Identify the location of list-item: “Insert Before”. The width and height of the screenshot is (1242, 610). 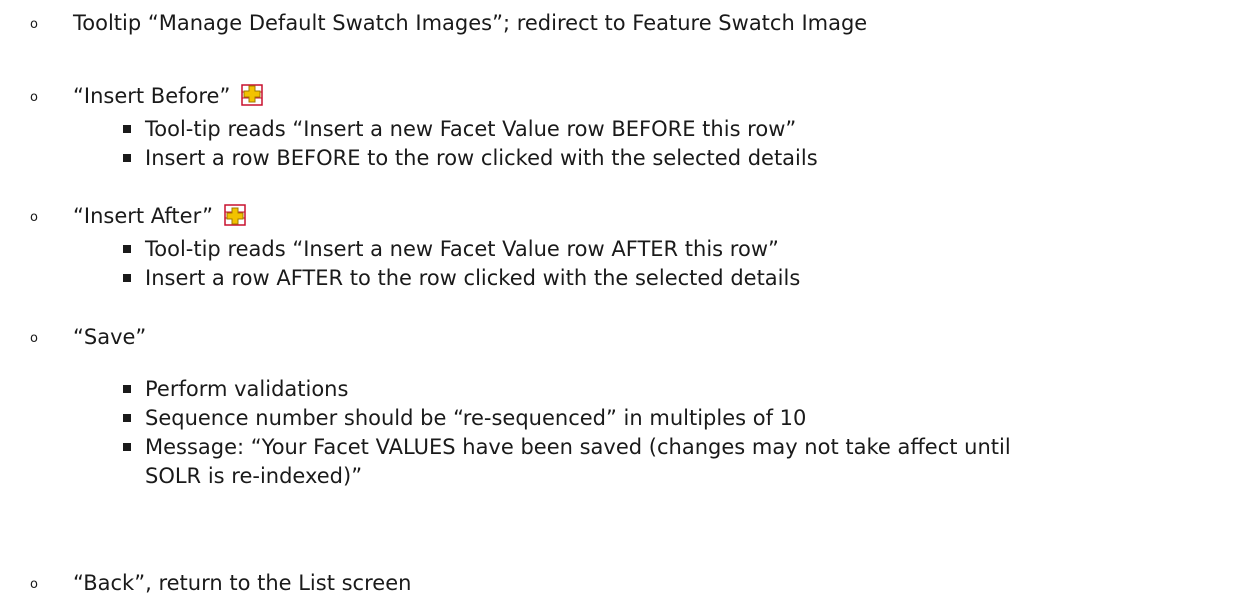
(168, 96).